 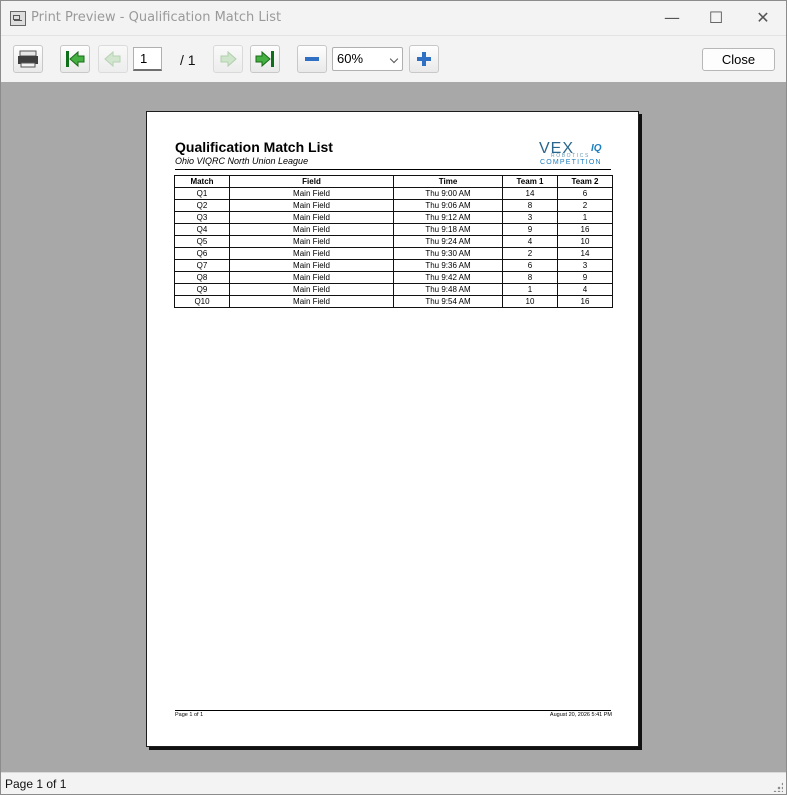 I want to click on close-window-icon: ✕, so click(x=763, y=18).